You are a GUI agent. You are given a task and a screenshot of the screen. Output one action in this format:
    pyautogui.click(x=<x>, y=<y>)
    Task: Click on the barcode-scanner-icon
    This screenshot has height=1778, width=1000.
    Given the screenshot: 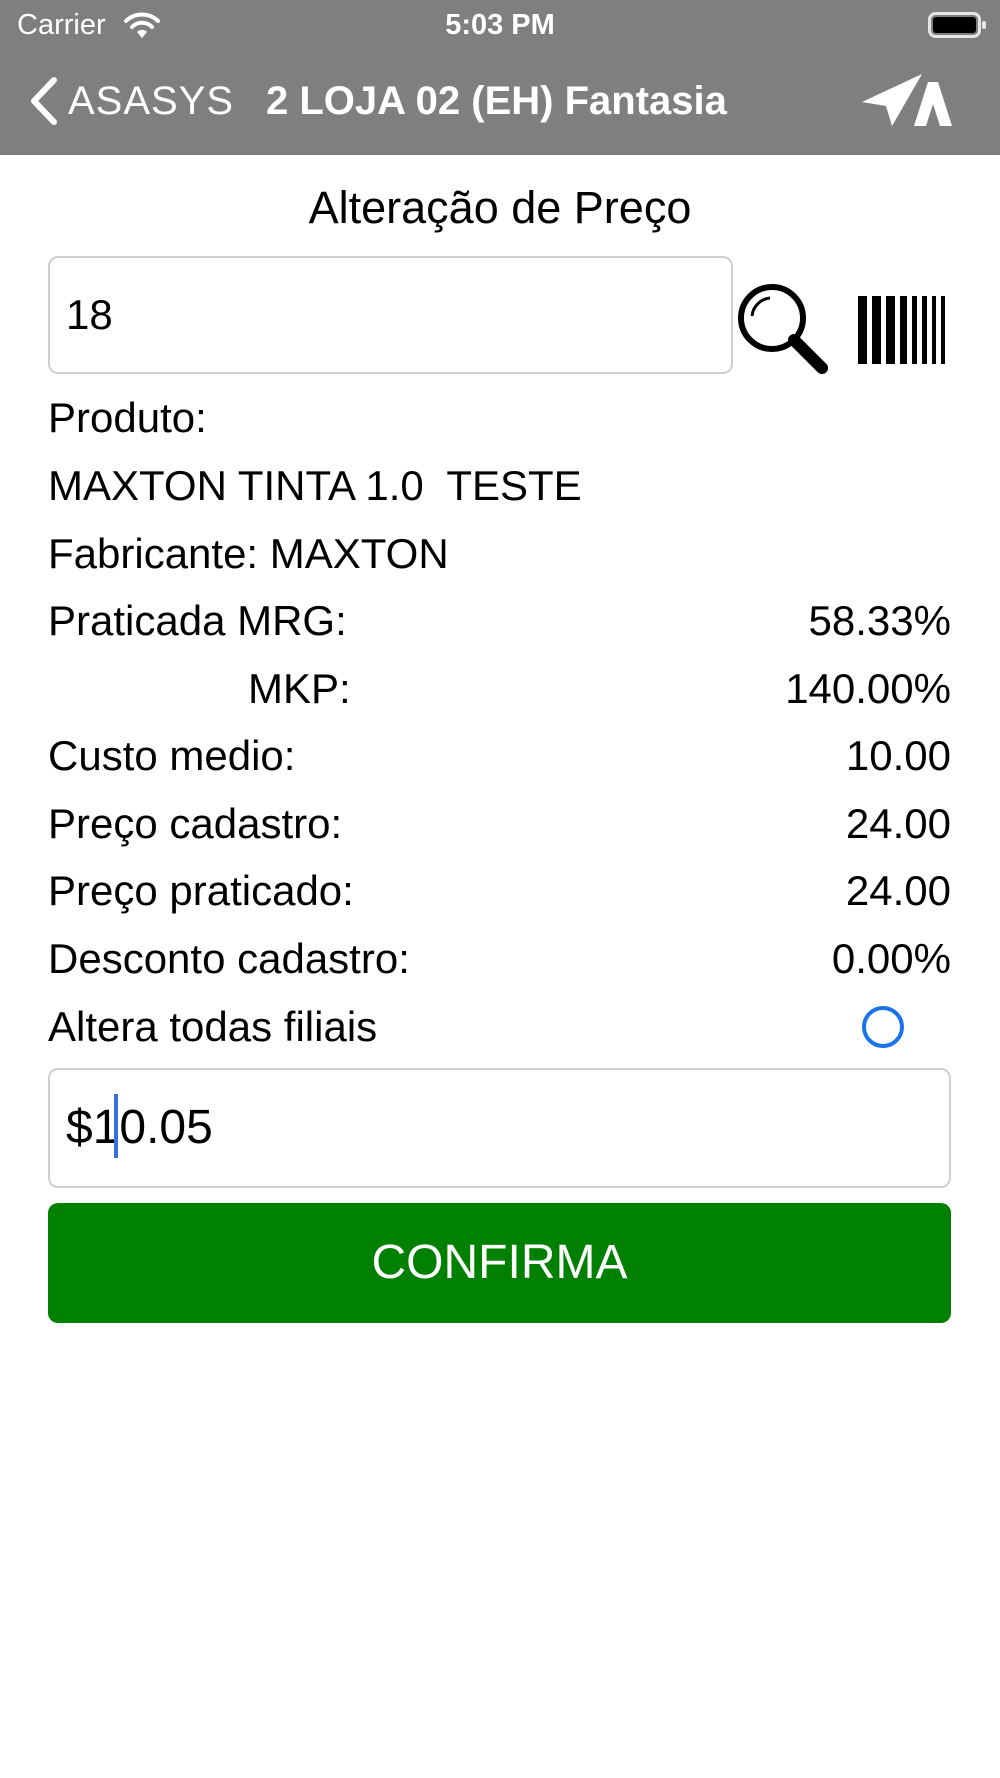 What is the action you would take?
    pyautogui.click(x=903, y=332)
    